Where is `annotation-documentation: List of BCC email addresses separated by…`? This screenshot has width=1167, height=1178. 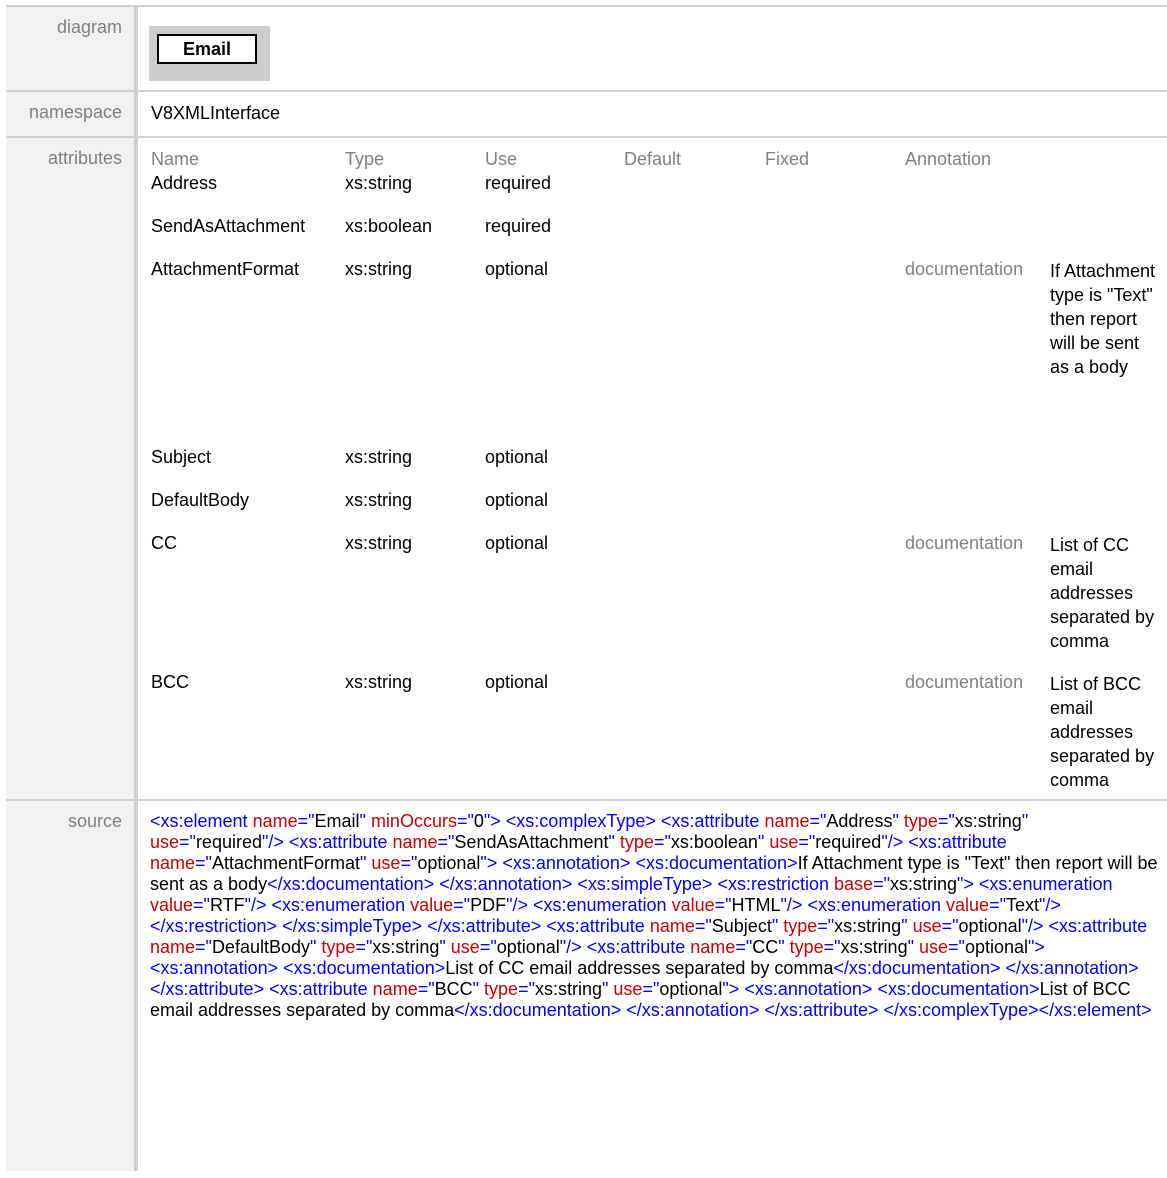 annotation-documentation: List of BCC email addresses separated by… is located at coordinates (1102, 732).